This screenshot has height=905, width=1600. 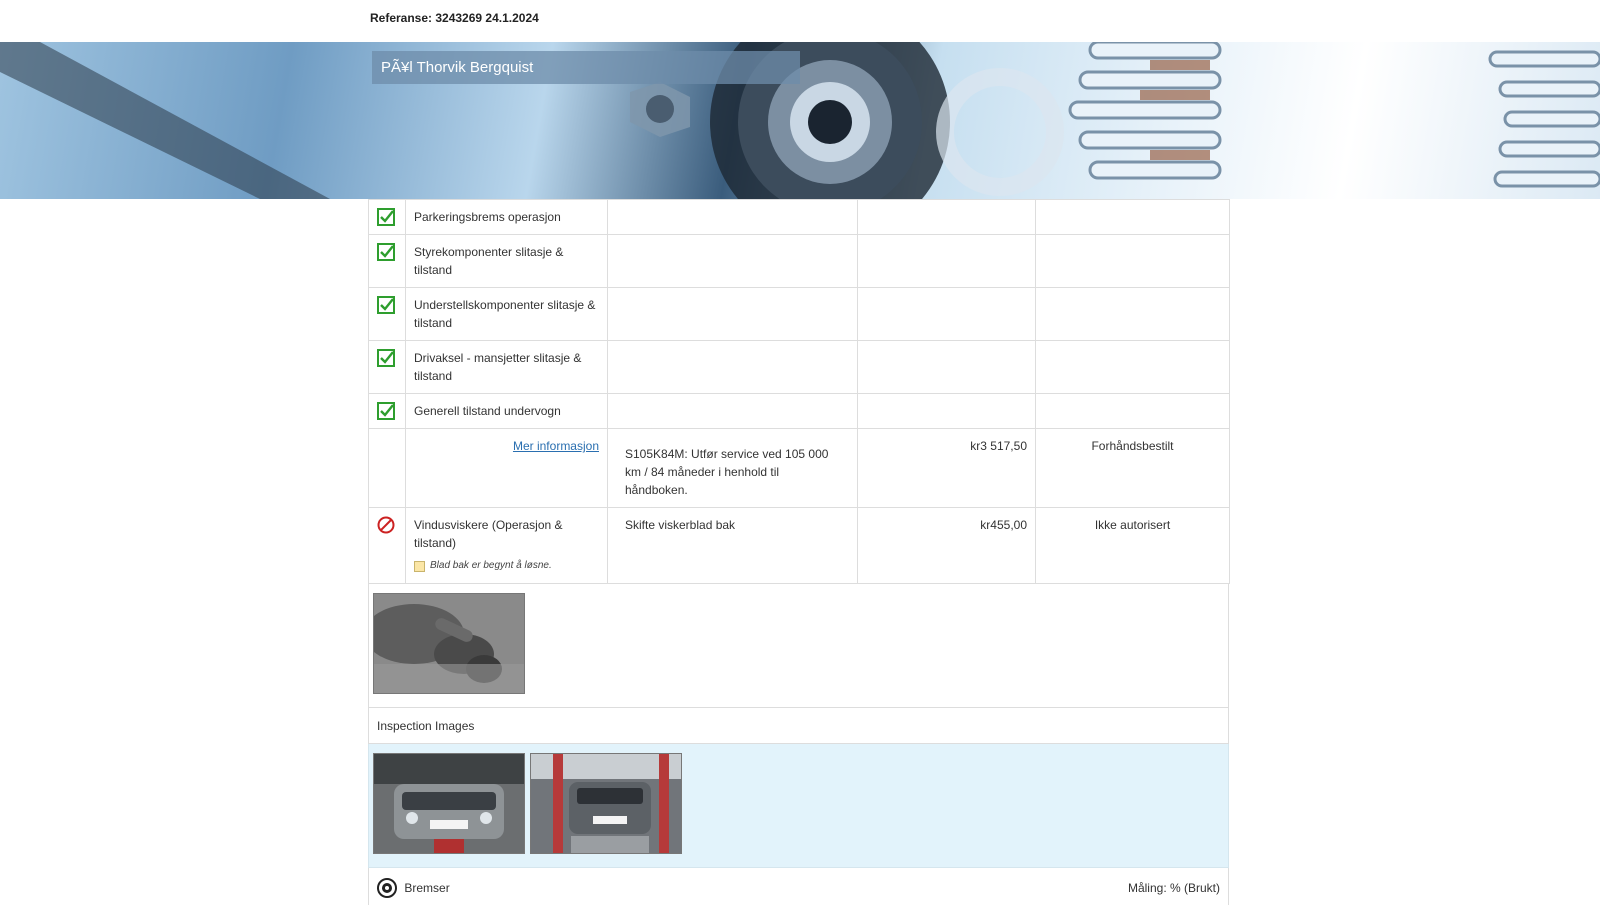 I want to click on checklist-row: Generell tilstand undervogn, so click(x=799, y=411).